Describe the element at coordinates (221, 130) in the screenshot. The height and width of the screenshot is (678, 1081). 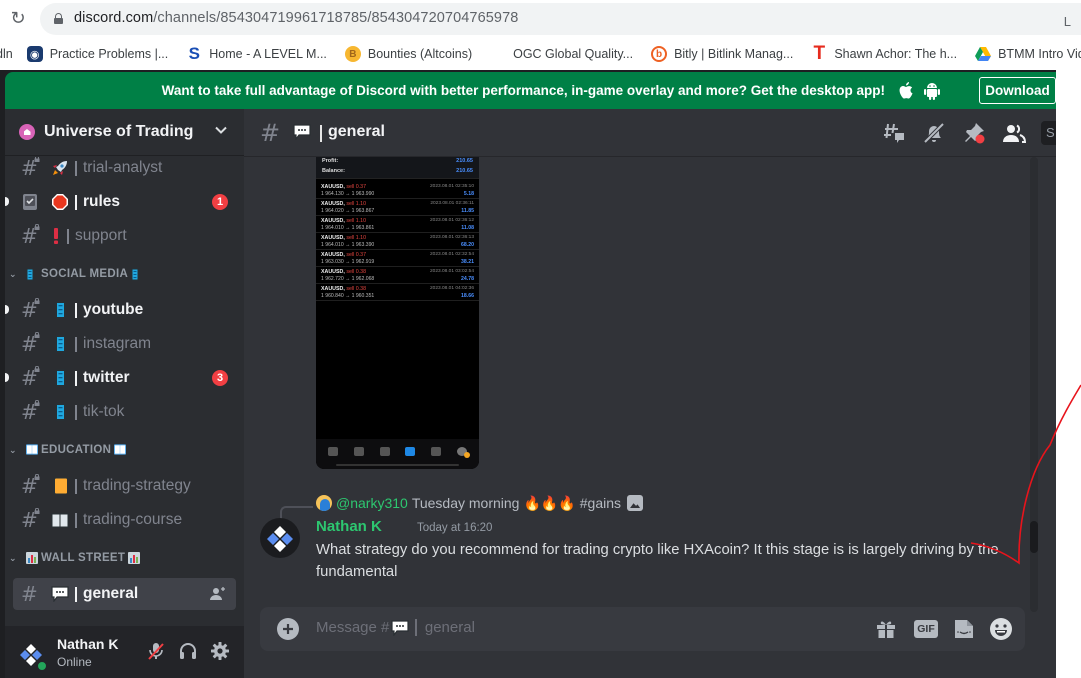
I see `chevron-down-icon` at that location.